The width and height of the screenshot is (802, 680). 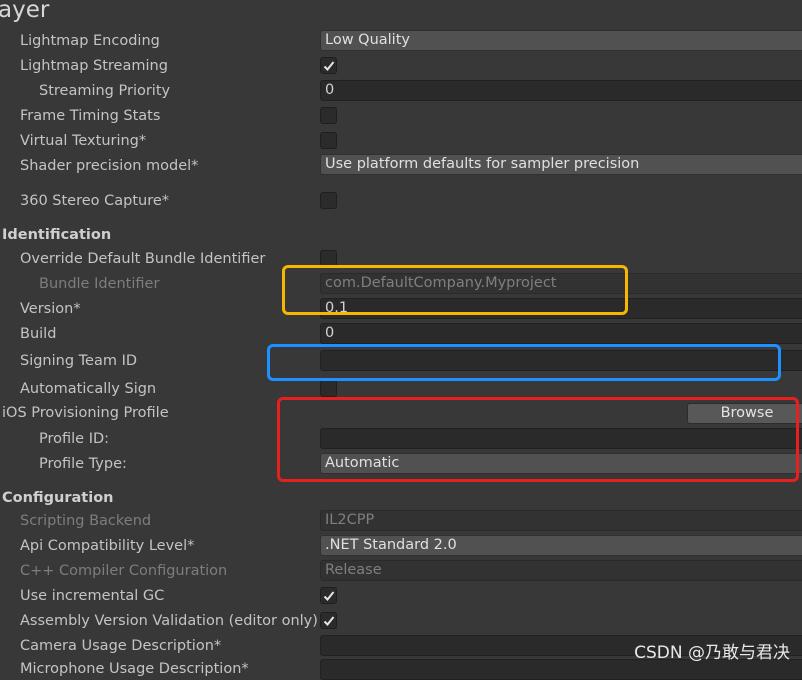 What do you see at coordinates (561, 90) in the screenshot?
I see `streaming-priority-field: 0` at bounding box center [561, 90].